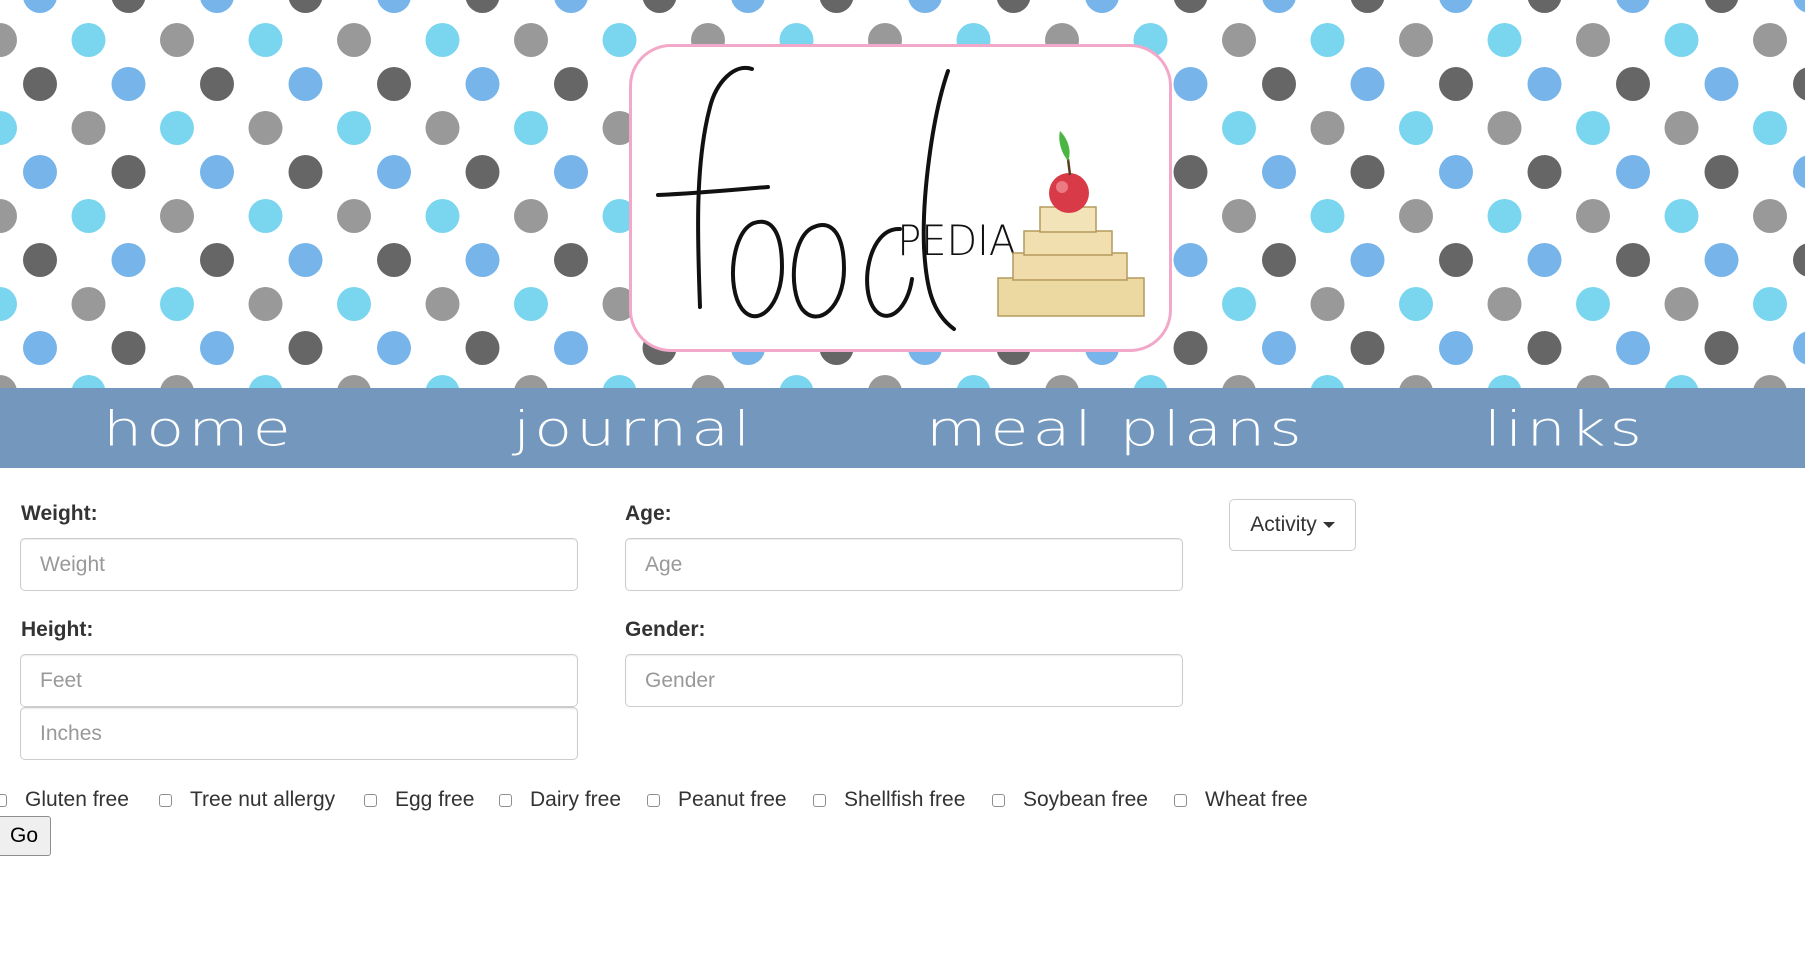  What do you see at coordinates (1070, 800) in the screenshot?
I see `checkbox-soybean-free: Soybean free` at bounding box center [1070, 800].